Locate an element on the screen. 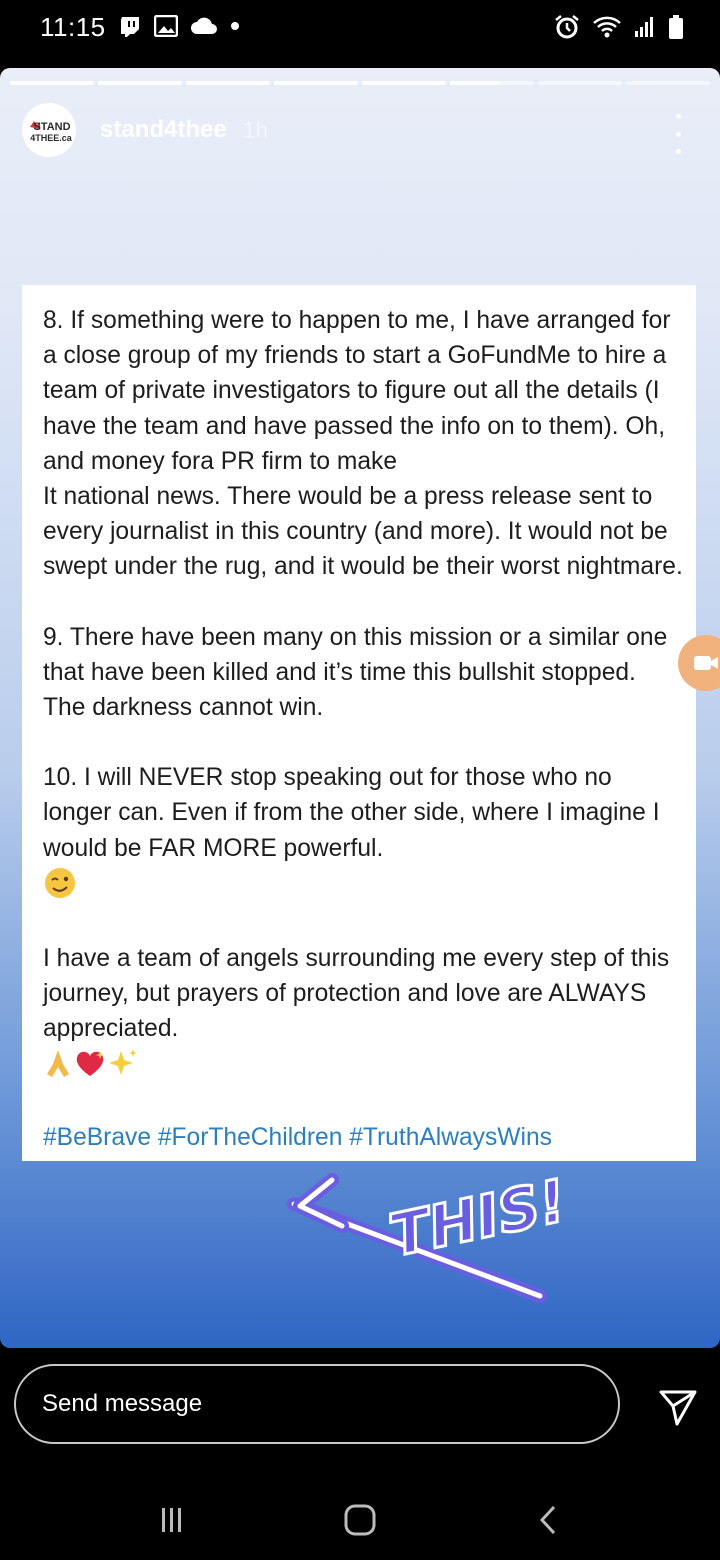  dot-icon is located at coordinates (235, 26).